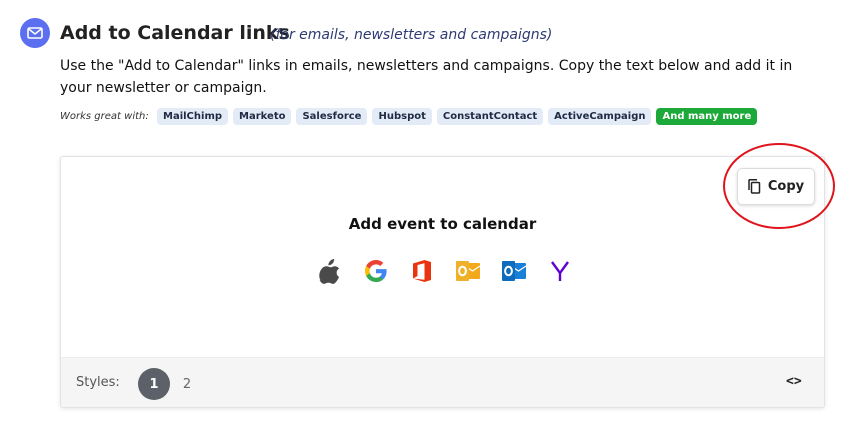 This screenshot has height=436, width=861. Describe the element at coordinates (422, 271) in the screenshot. I see `office365-icon` at that location.